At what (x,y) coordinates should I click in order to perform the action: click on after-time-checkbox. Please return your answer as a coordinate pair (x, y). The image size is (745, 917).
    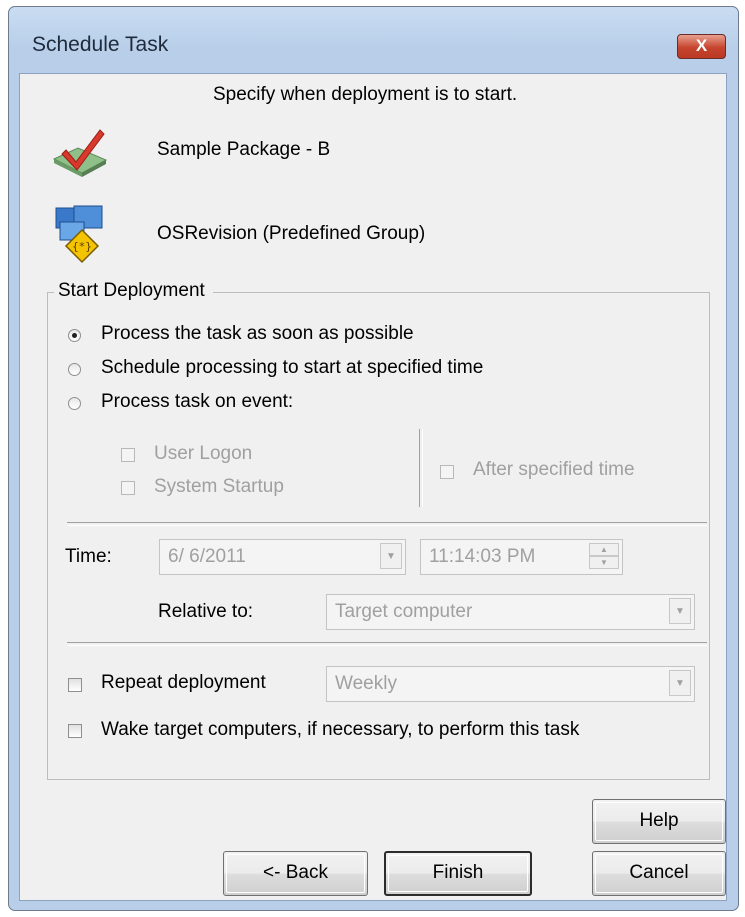
    Looking at the image, I should click on (447, 472).